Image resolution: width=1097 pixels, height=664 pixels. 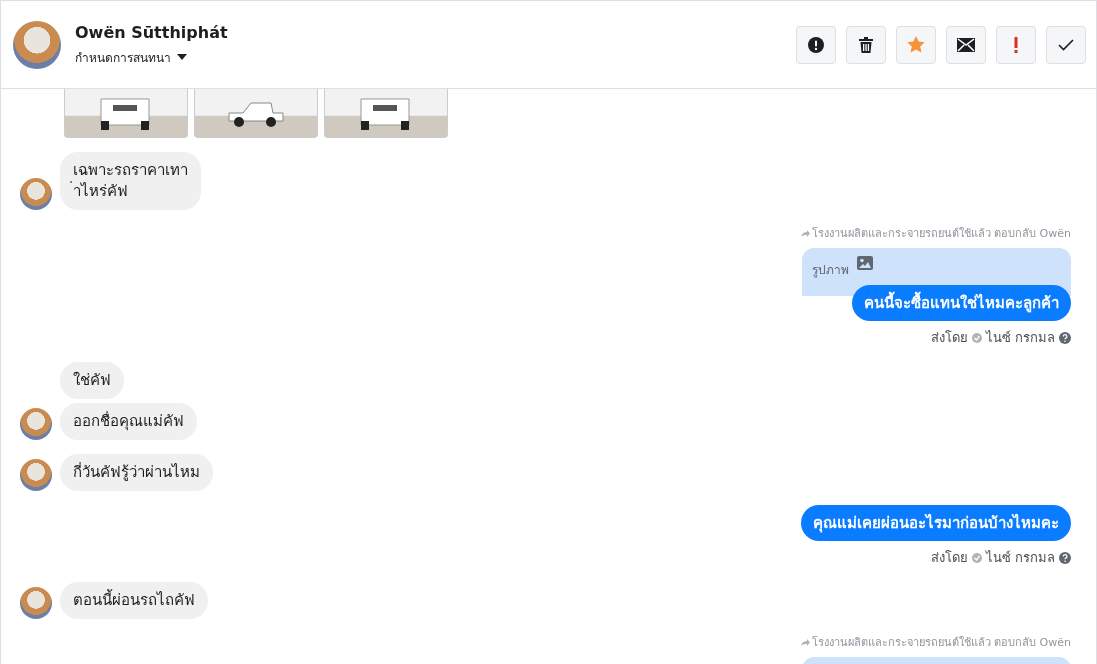 I want to click on exclamation-icon, so click(x=1016, y=44).